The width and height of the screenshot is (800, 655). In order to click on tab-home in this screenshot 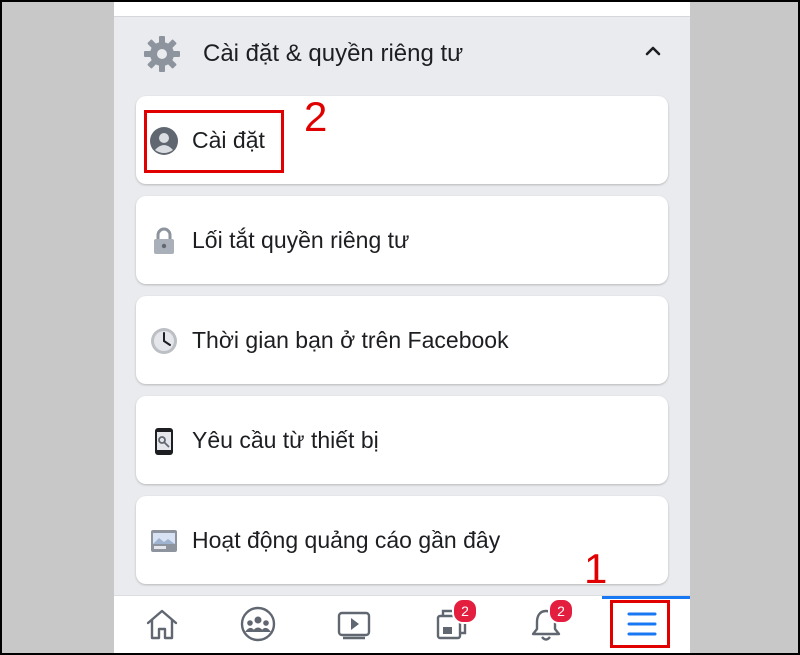, I will do `click(162, 624)`.